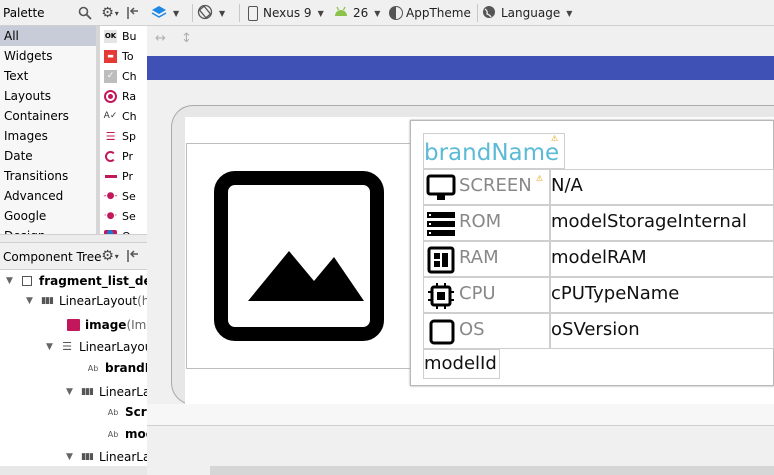  Describe the element at coordinates (441, 189) in the screenshot. I see `monitor-icon` at that location.